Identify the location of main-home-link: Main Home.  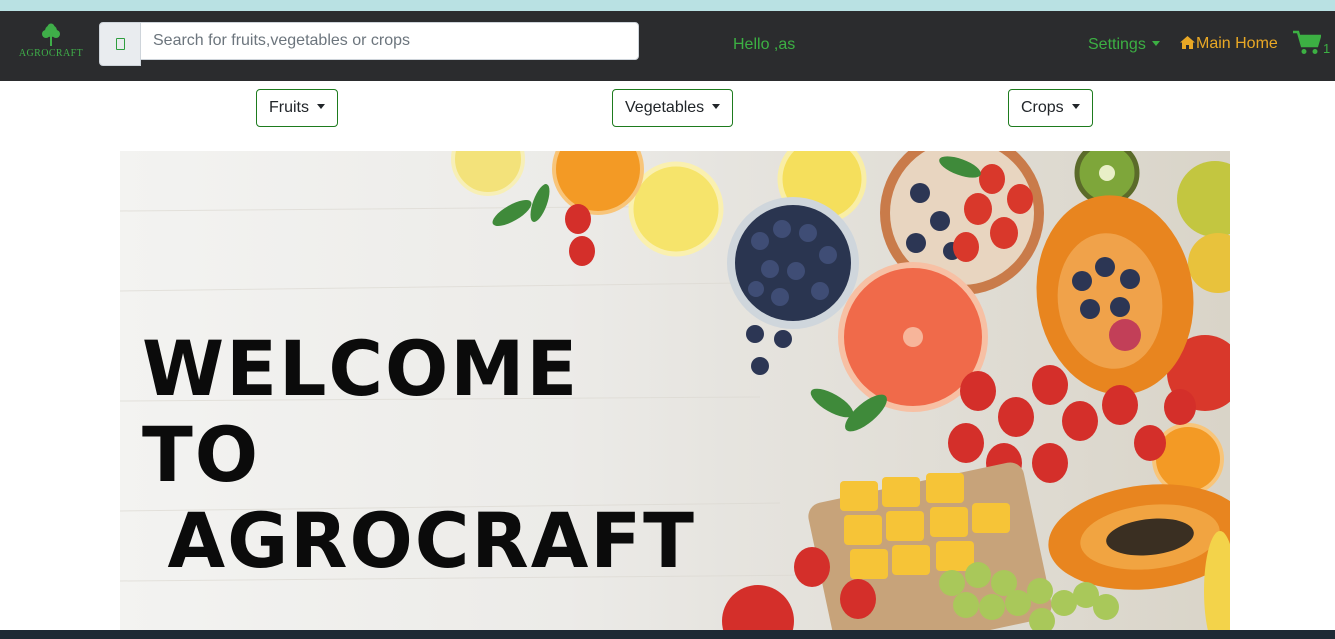
(1229, 44).